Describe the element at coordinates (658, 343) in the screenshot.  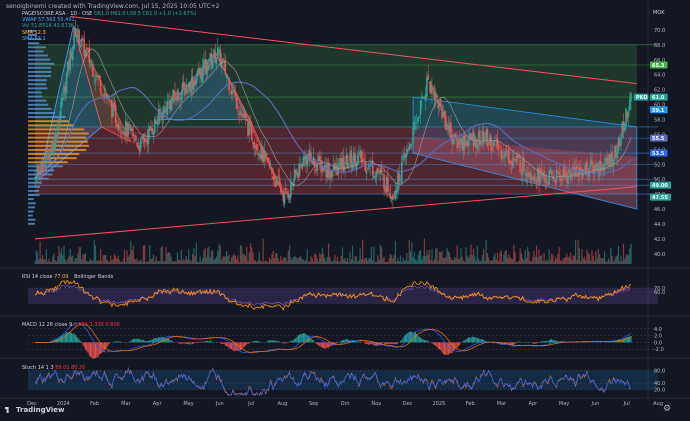
I see `macd-tick-2: 0.0` at that location.